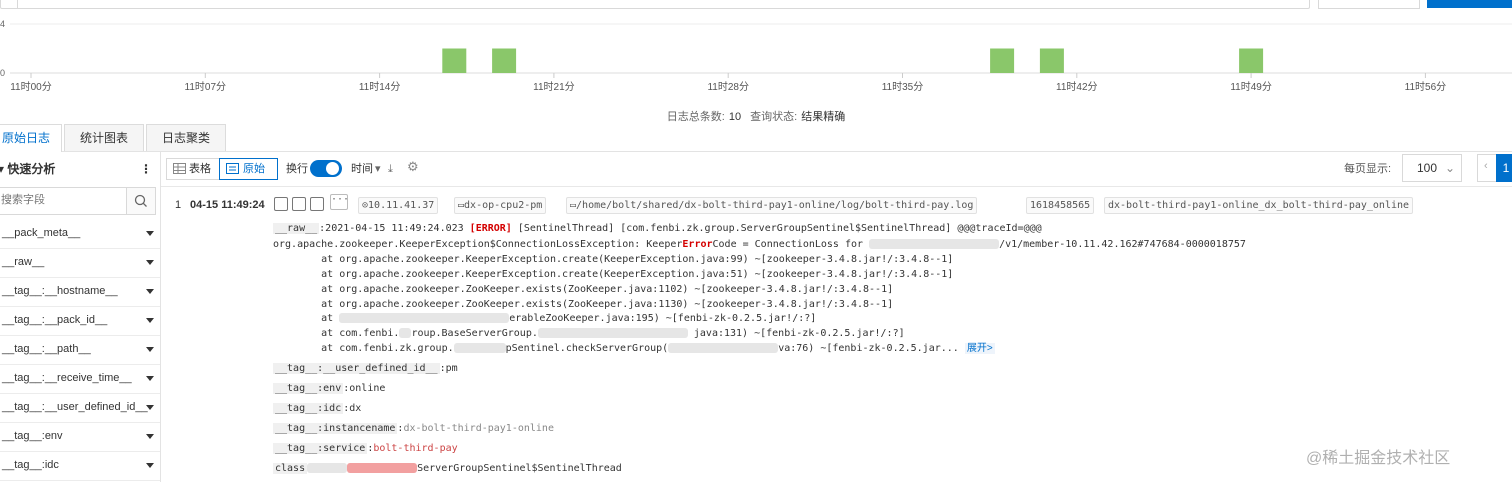 This screenshot has height=482, width=1512. Describe the element at coordinates (903, 87) in the screenshot. I see `x-tick-label: 11时35分` at that location.